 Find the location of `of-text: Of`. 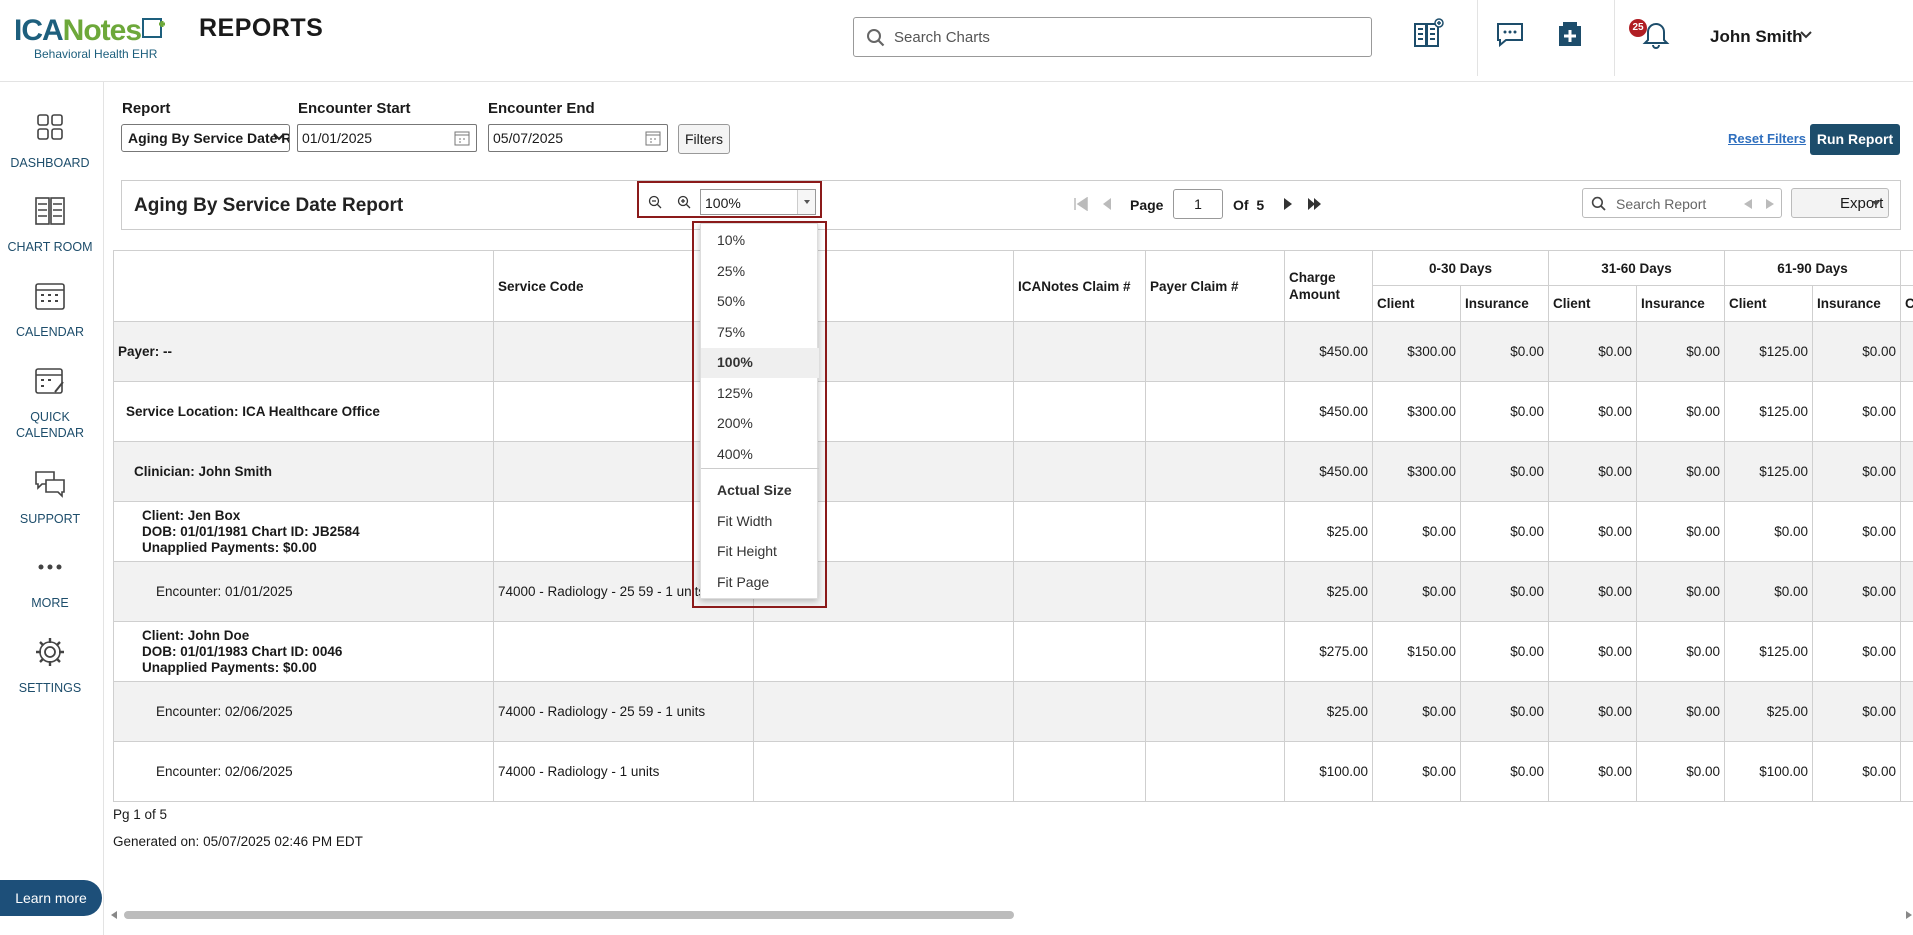

of-text: Of is located at coordinates (1241, 205).